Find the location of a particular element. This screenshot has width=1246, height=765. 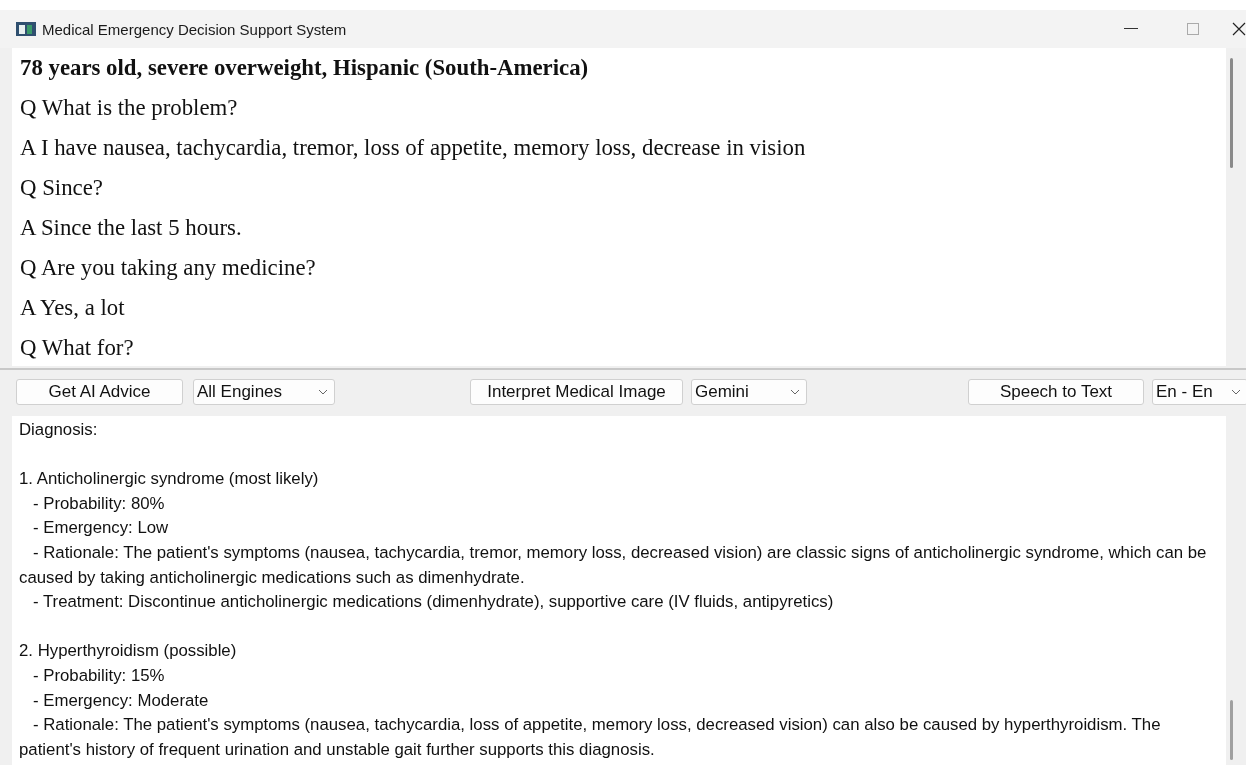

diagnosis-line: - Rationale: The patient's symptoms (nausea, tachycardia, tremor, memory loss, decreased vision) are classic signs of anticholinergic syndrome, which can be caused by taking anticholinergic medications such as dimenhydrate. is located at coordinates (613, 565).